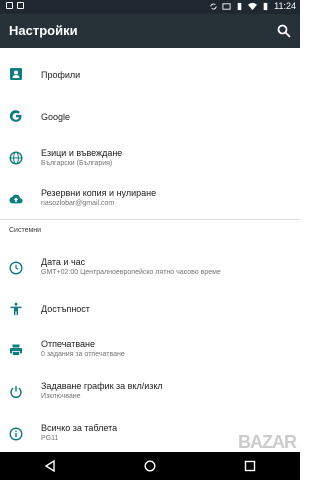  Describe the element at coordinates (56, 117) in the screenshot. I see `settings-item-title: Google` at that location.